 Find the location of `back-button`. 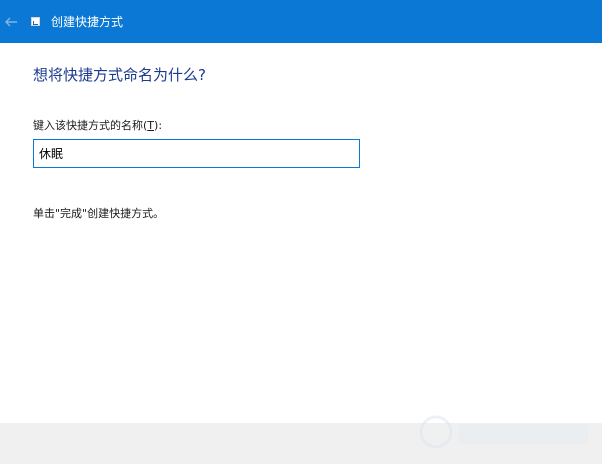

back-button is located at coordinates (11, 21).